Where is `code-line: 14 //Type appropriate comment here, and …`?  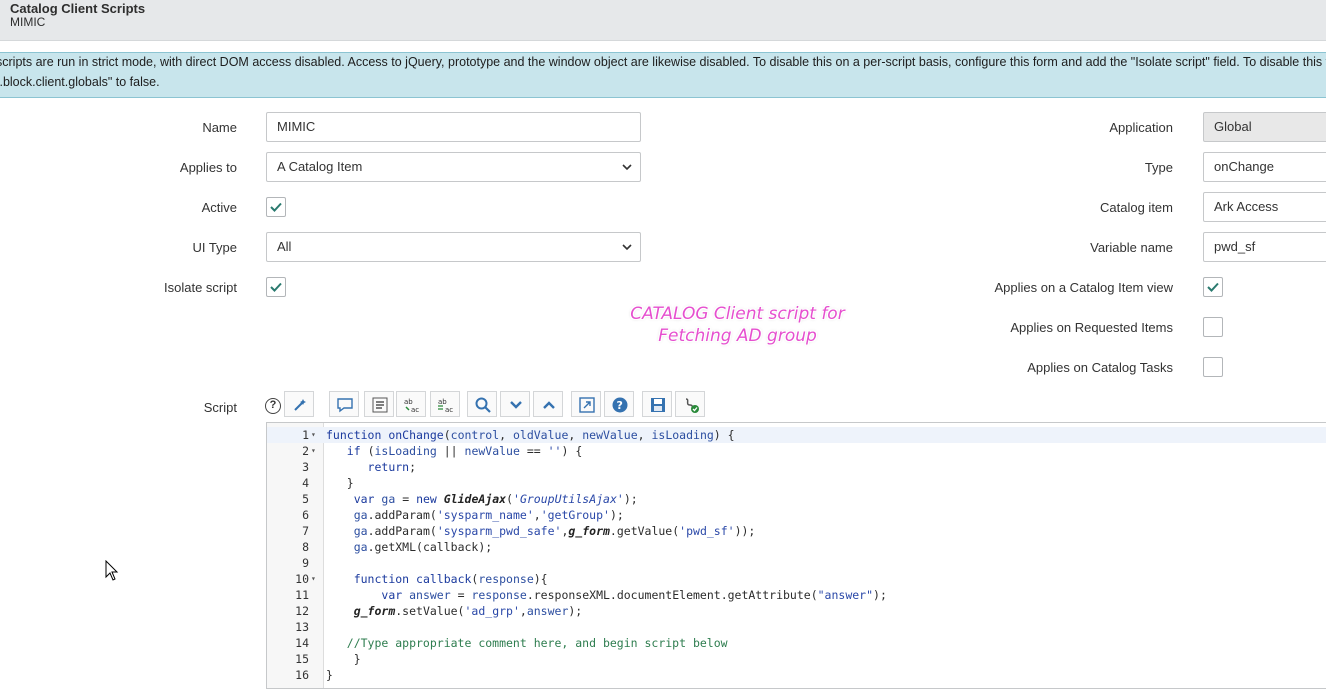
code-line: 14 //Type appropriate comment here, and … is located at coordinates (796, 643).